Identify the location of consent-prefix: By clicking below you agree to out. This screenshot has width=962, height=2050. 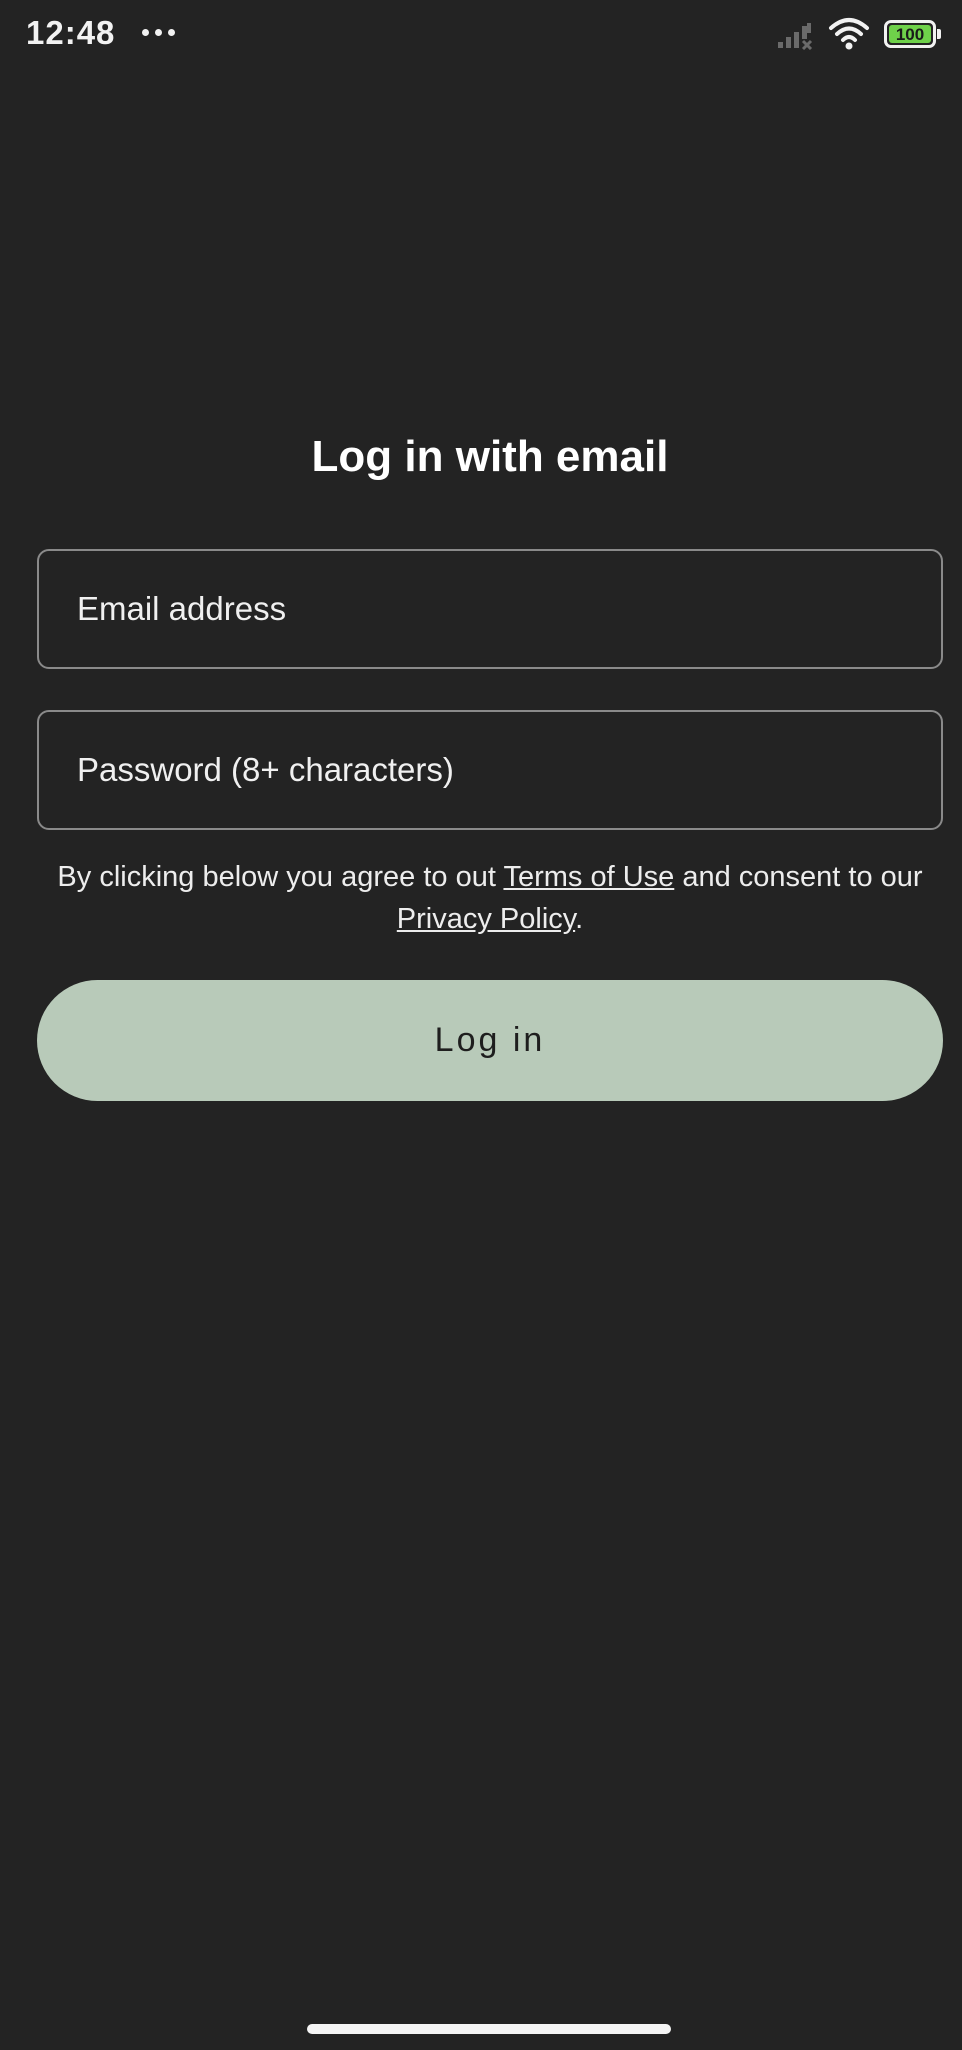
(276, 877).